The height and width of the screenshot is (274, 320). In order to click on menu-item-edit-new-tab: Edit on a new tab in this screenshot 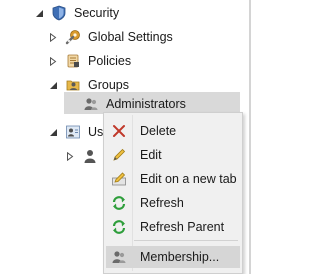, I will do `click(173, 179)`.